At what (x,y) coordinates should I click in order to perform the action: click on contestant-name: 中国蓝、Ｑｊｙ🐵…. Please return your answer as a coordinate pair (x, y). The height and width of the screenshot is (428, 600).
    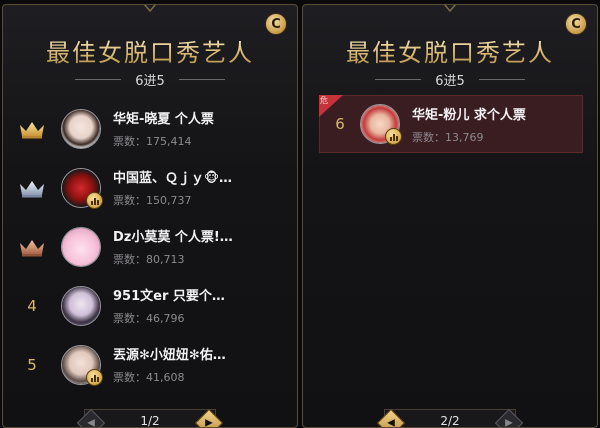
    Looking at the image, I should click on (173, 178).